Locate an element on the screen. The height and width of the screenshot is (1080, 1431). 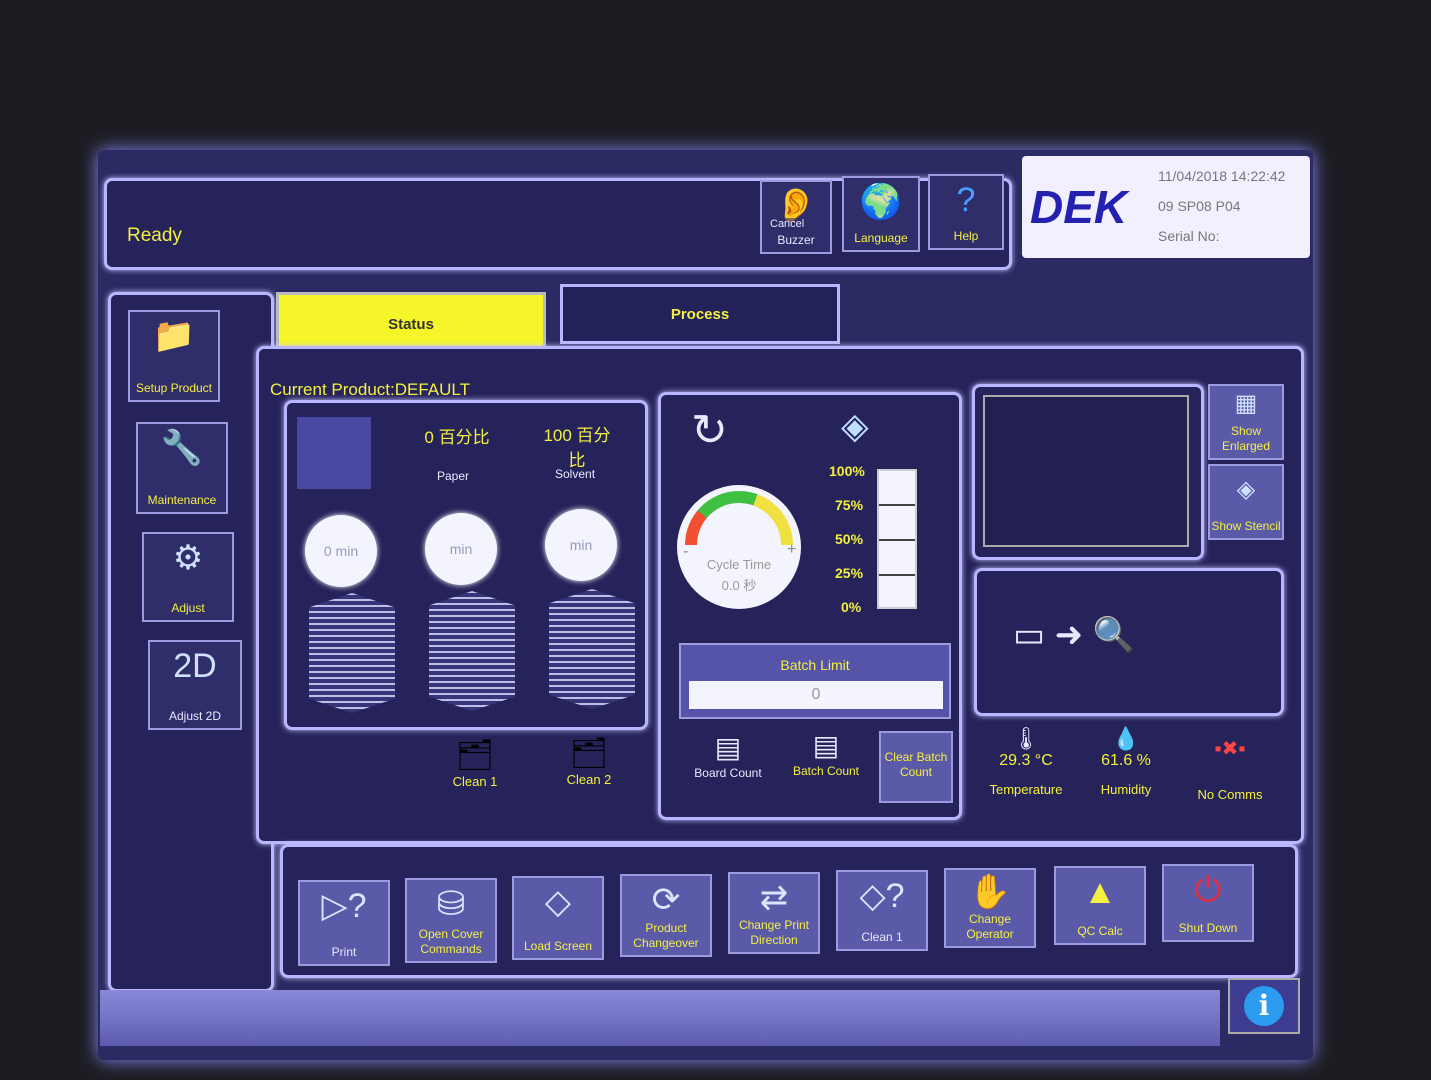
toolbar-qc-calc-button: ▲ QC Calc is located at coordinates (1100, 905).